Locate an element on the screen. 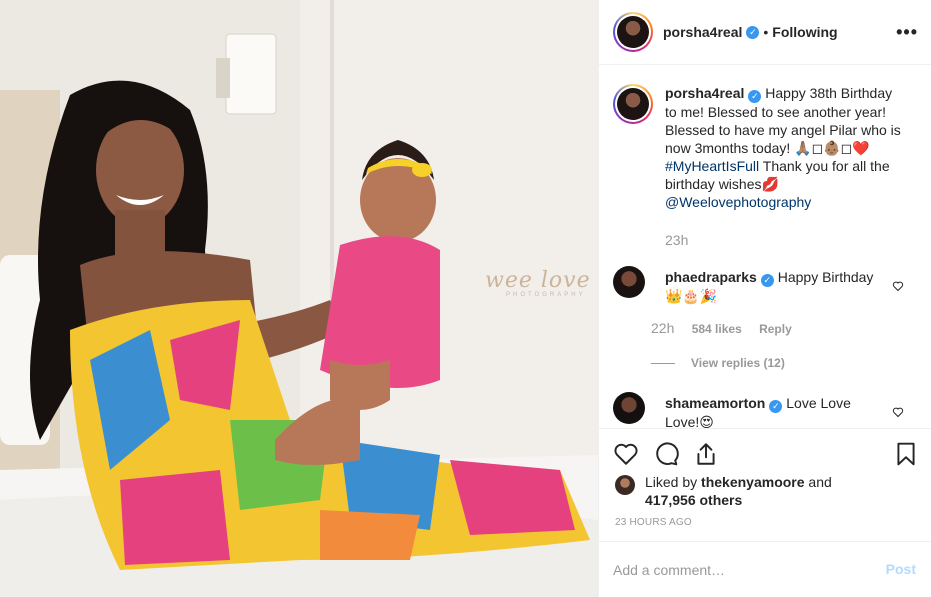 The height and width of the screenshot is (597, 931). comment-meta: 22h 584 likes Reply is located at coordinates (721, 328).